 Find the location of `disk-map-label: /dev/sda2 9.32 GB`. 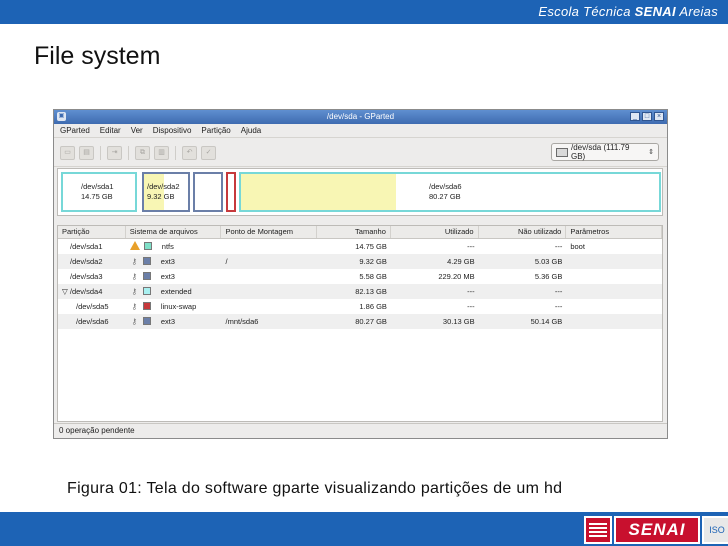

disk-map-label: /dev/sda2 9.32 GB is located at coordinates (163, 192).